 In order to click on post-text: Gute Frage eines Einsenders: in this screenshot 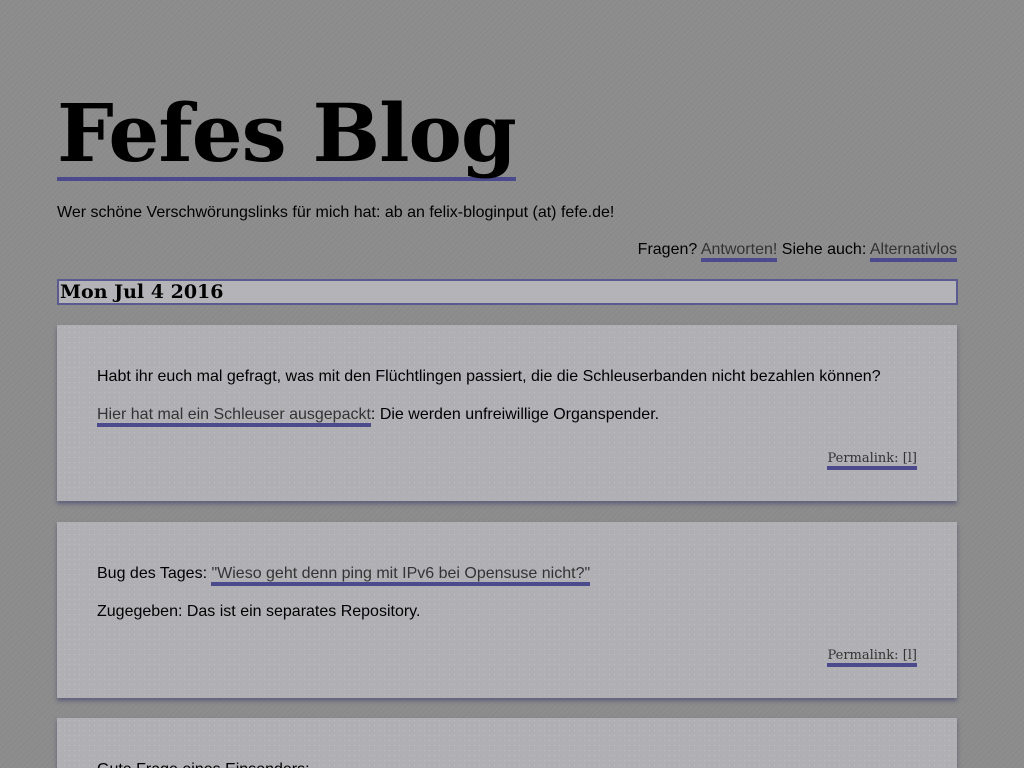, I will do `click(203, 764)`.